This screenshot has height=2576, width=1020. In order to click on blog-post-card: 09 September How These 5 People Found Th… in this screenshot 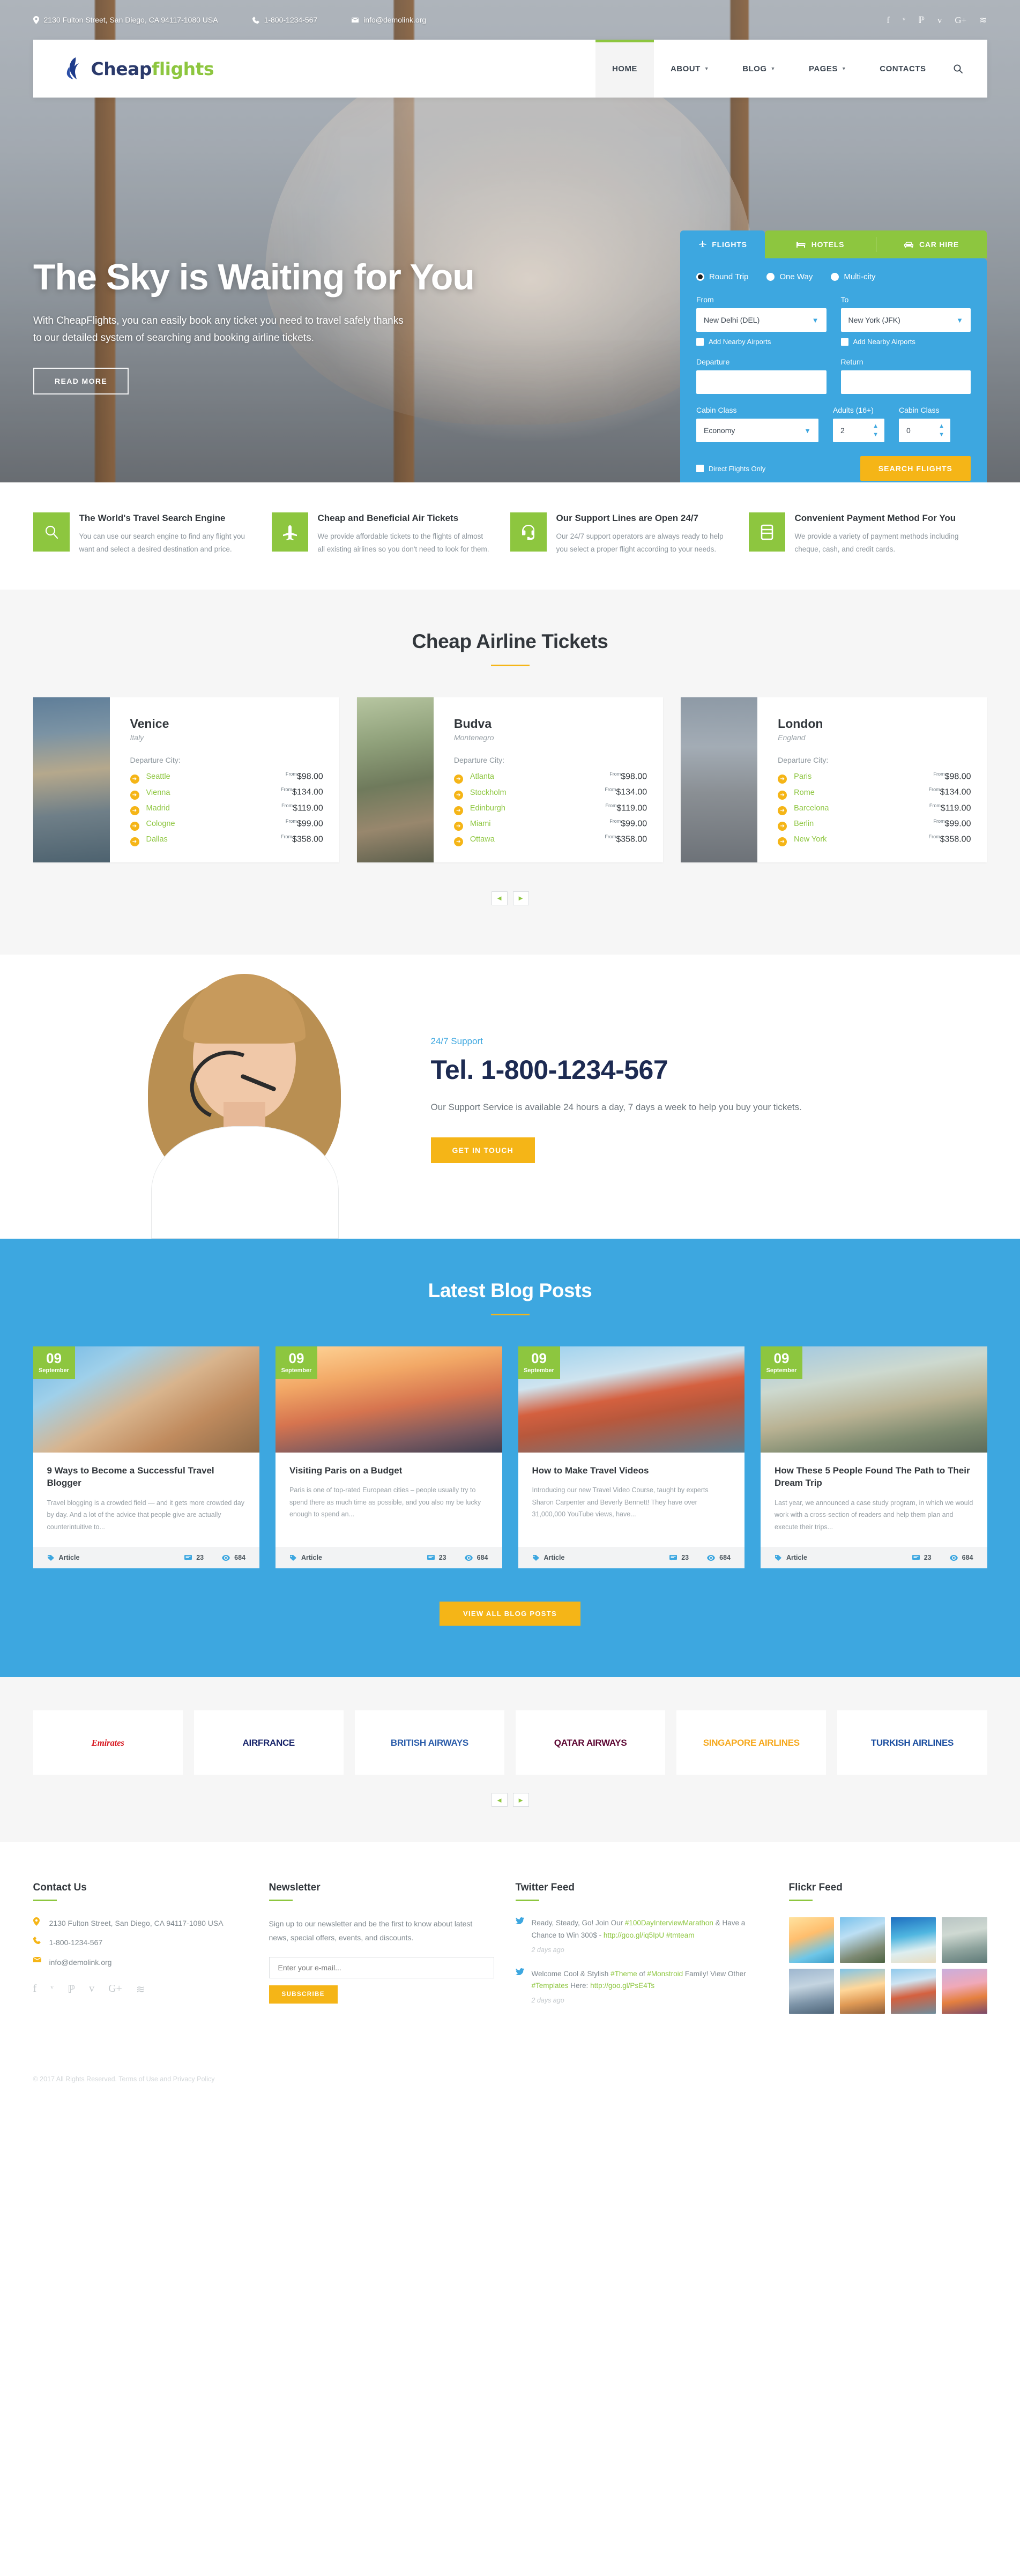, I will do `click(874, 1457)`.